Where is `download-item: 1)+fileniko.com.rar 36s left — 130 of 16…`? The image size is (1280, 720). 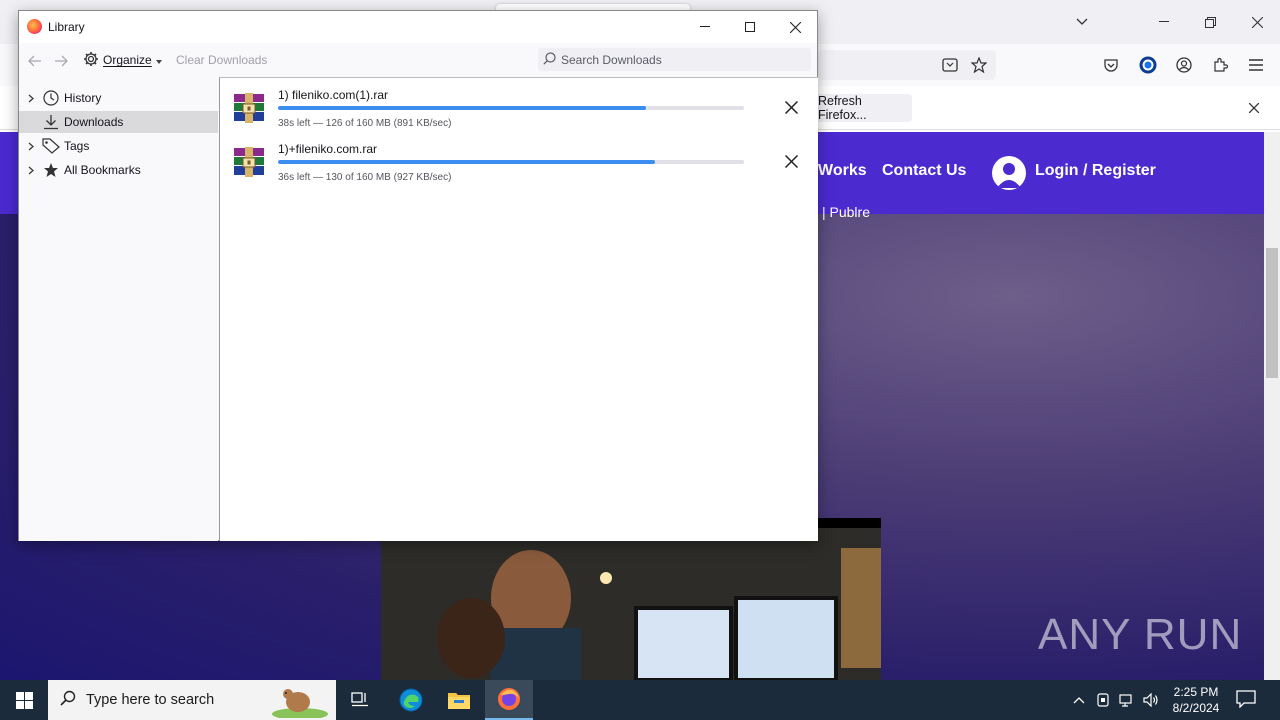
download-item: 1)+fileniko.com.rar 36s left — 130 of 16… is located at coordinates (518, 162).